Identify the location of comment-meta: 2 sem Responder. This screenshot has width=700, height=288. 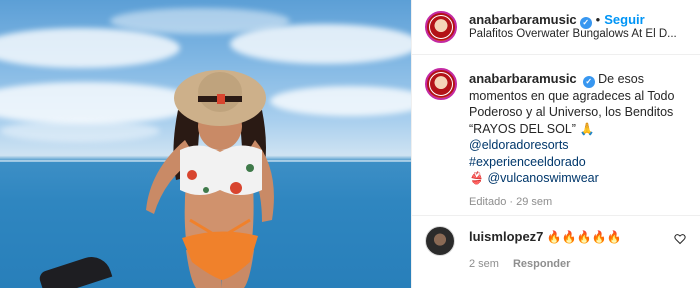
(519, 264).